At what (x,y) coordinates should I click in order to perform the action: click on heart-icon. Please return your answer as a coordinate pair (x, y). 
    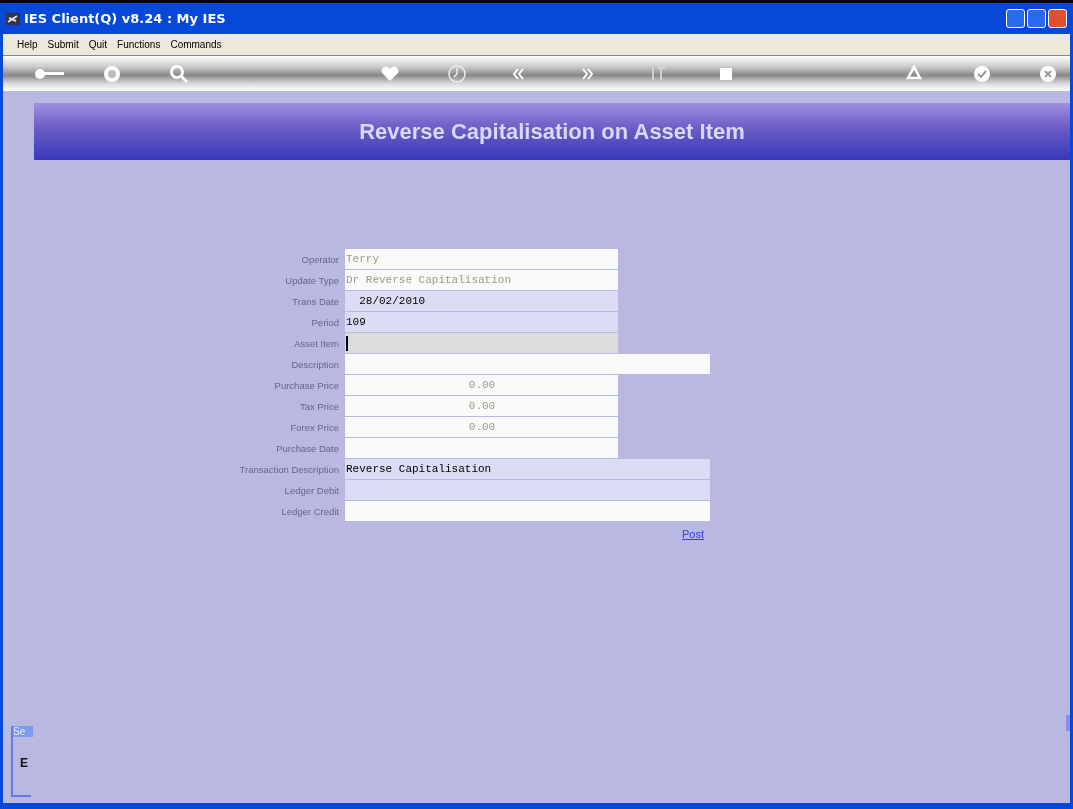
    Looking at the image, I should click on (390, 73).